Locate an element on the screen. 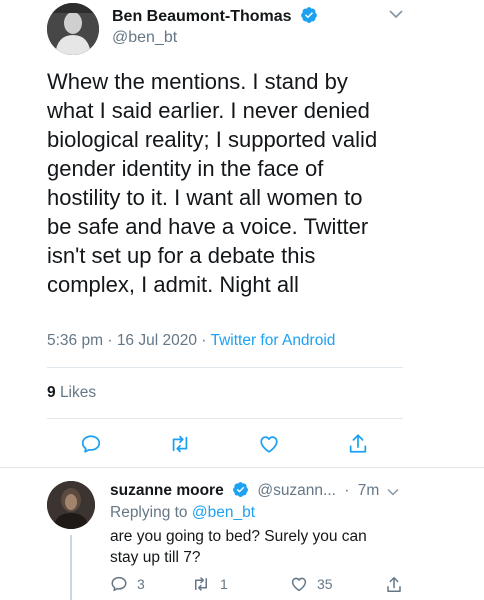 This screenshot has width=484, height=600. tweet-line: gender identity in the face of is located at coordinates (185, 168).